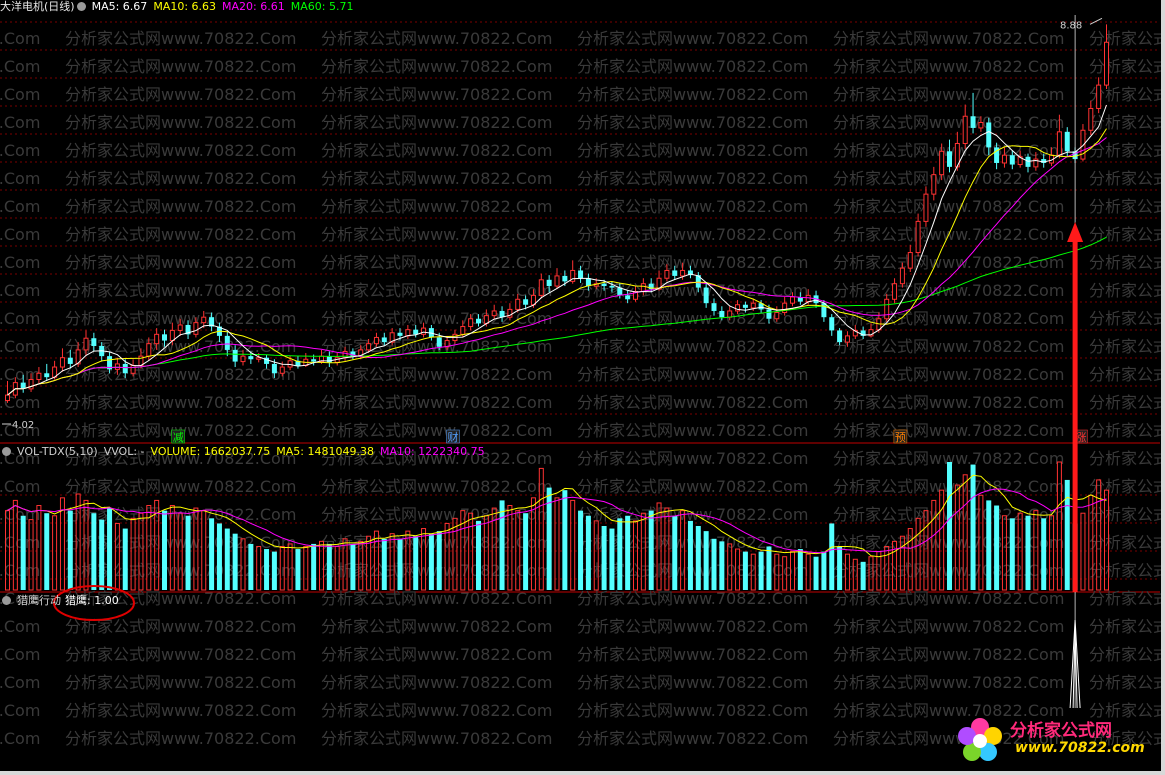 Image resolution: width=1165 pixels, height=775 pixels. Describe the element at coordinates (900, 437) in the screenshot. I see `event-marker-label: 预` at that location.